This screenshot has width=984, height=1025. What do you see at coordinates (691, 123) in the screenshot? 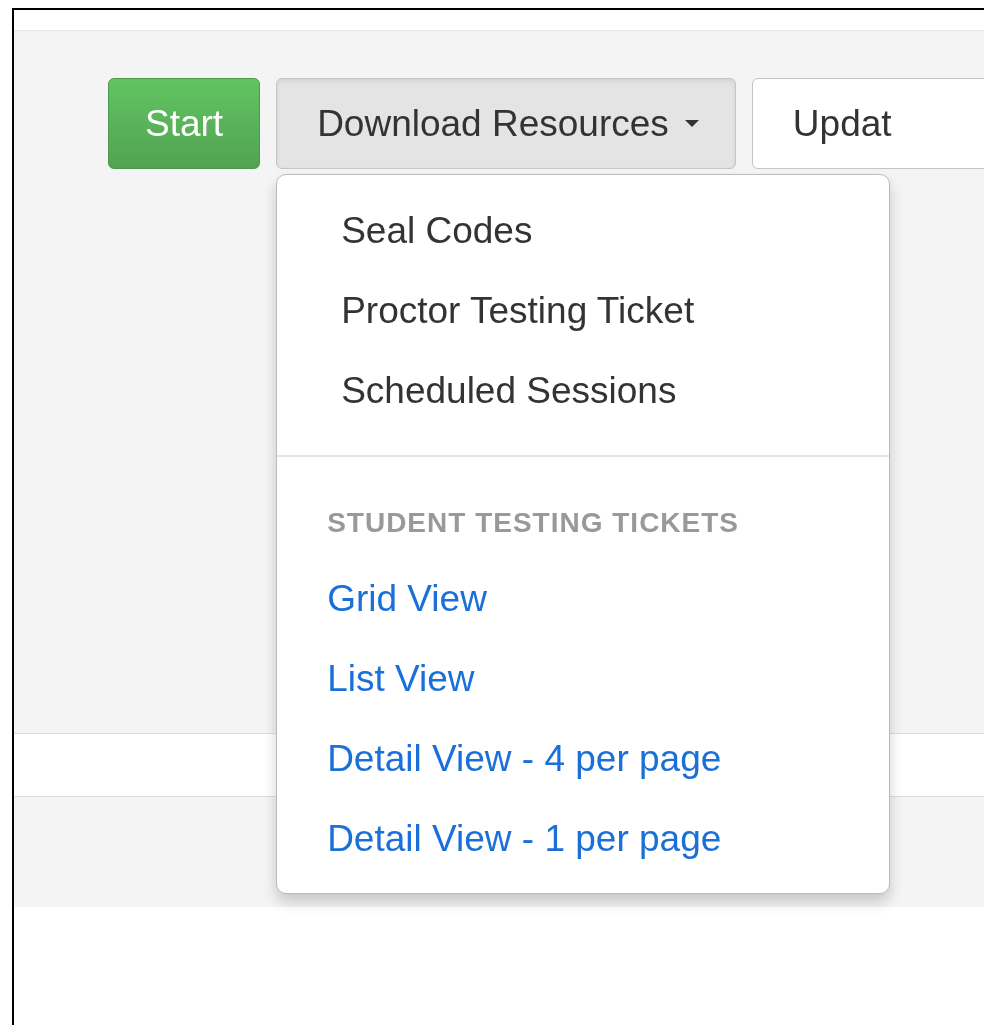
I see `caret-icon` at bounding box center [691, 123].